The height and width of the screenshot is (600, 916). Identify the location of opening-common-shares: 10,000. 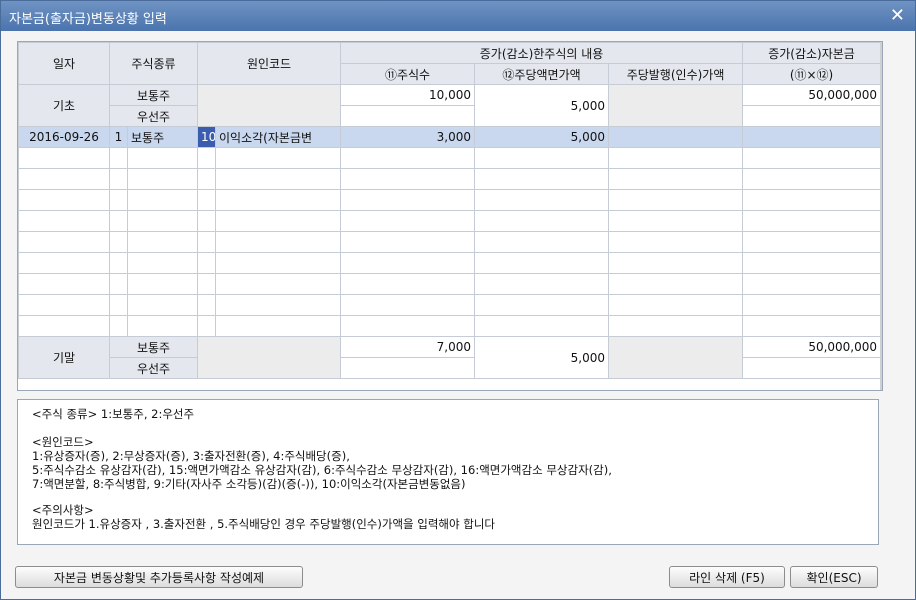
(408, 95).